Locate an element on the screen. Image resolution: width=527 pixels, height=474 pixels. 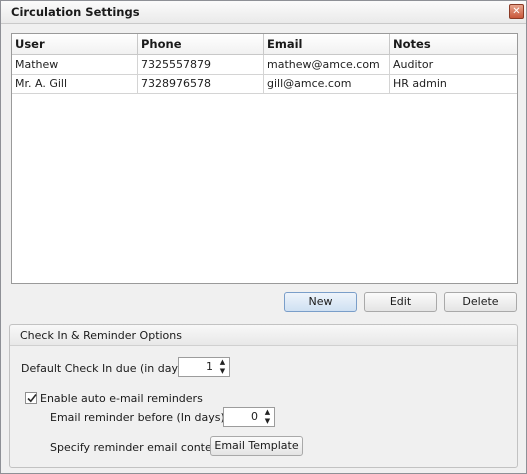
close-icon: ✕ is located at coordinates (516, 11).